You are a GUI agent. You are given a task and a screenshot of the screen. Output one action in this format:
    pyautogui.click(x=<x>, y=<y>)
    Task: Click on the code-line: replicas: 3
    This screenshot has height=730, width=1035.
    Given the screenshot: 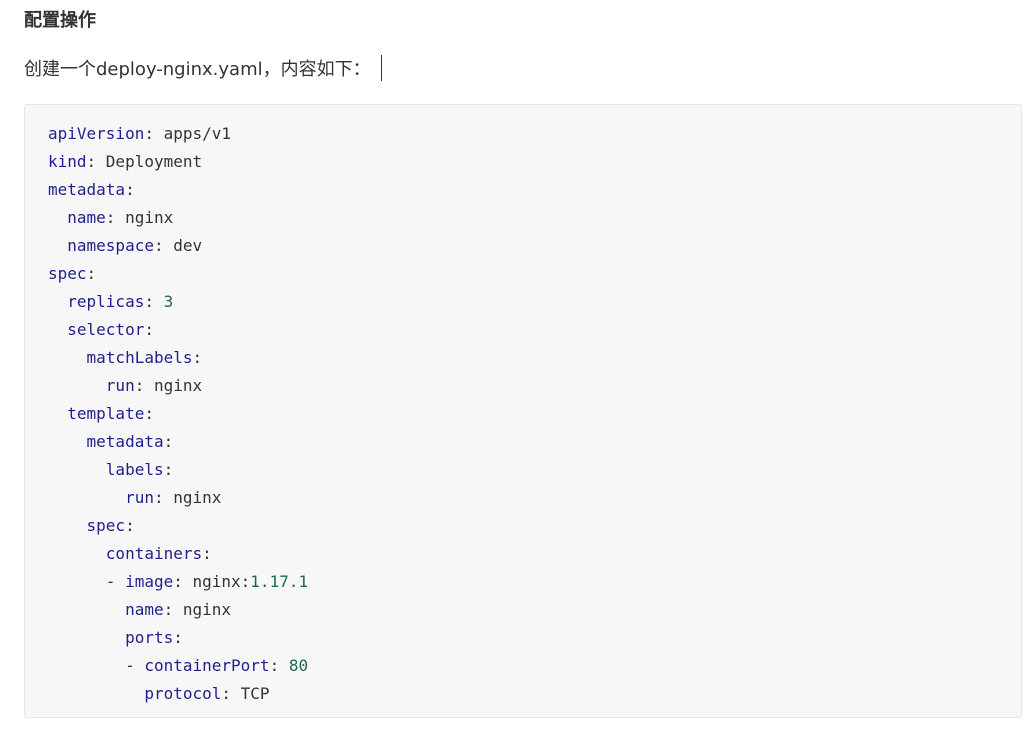 What is the action you would take?
    pyautogui.click(x=523, y=302)
    